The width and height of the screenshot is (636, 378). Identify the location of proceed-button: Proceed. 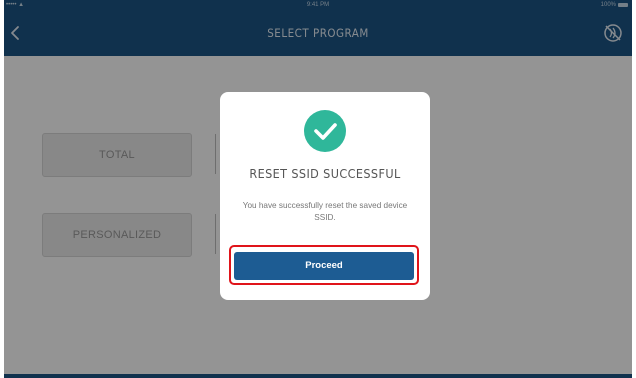
(324, 266).